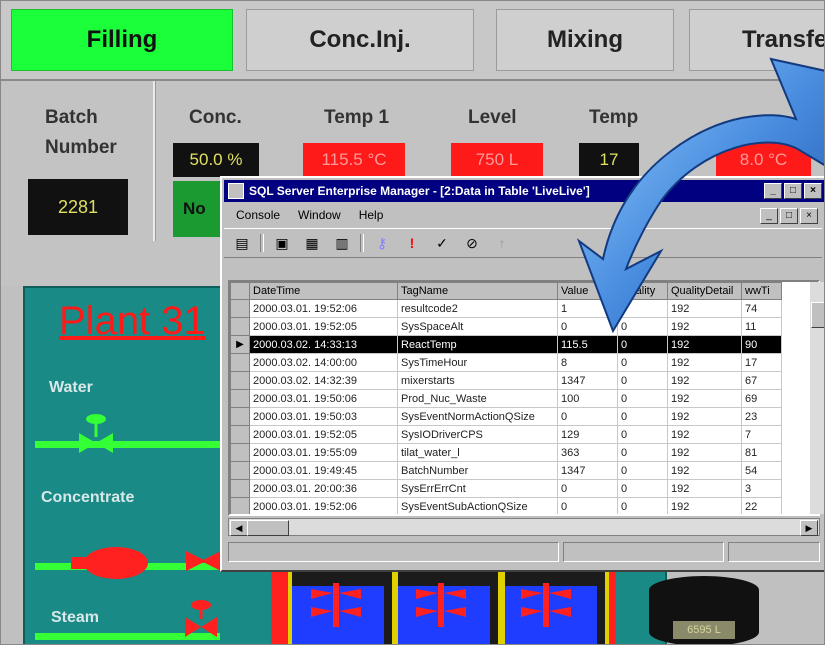 This screenshot has width=825, height=645. What do you see at coordinates (323, 488) in the screenshot?
I see `table-cell: 2000.03.01. 20:00:36` at bounding box center [323, 488].